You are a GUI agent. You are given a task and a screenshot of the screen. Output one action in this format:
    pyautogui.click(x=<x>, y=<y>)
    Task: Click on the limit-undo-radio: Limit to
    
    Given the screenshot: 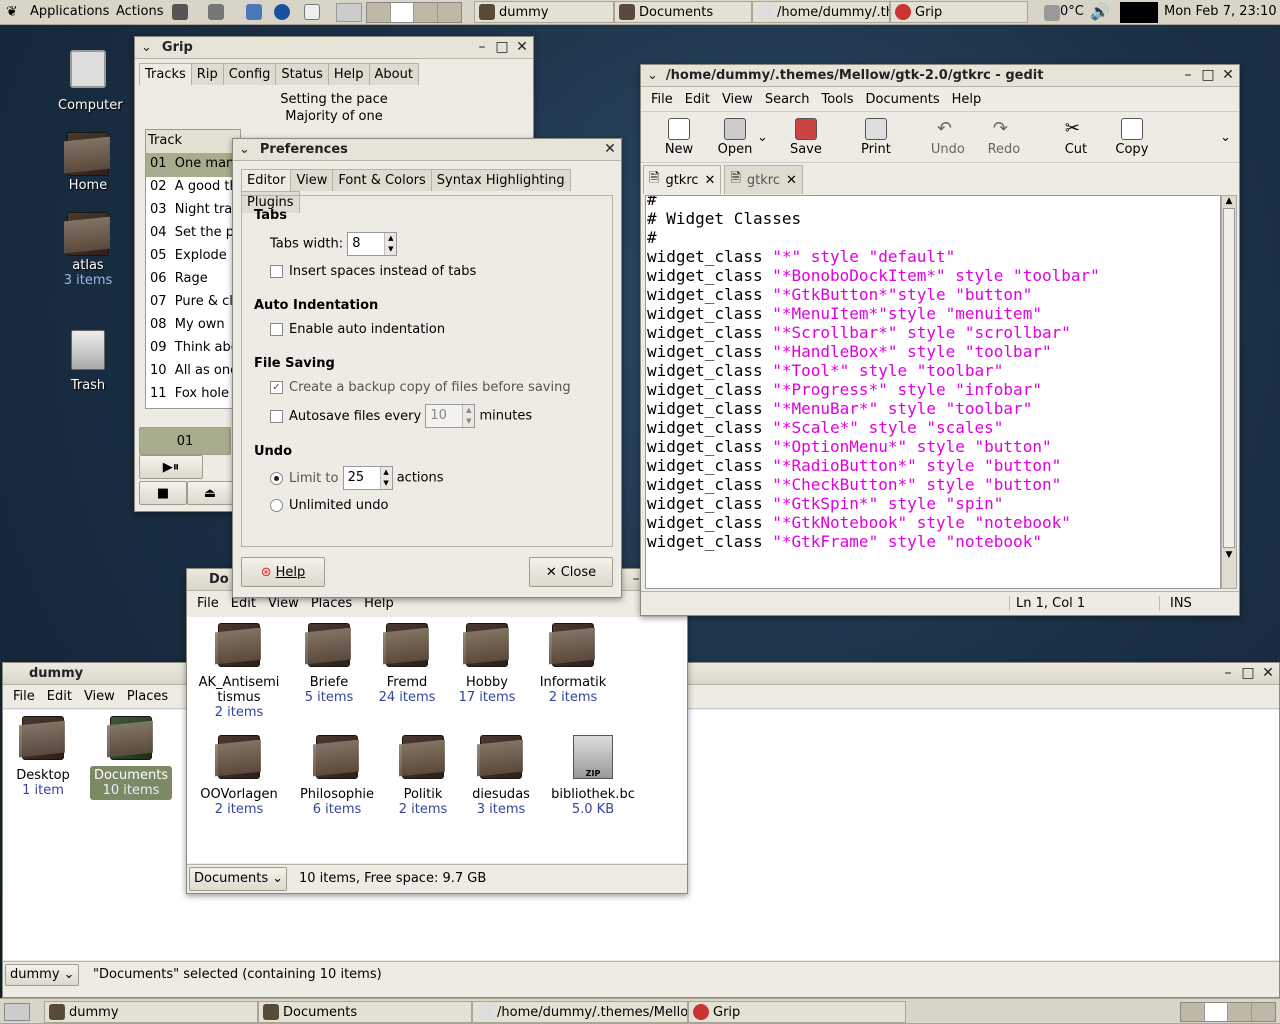 What is the action you would take?
    pyautogui.click(x=304, y=478)
    